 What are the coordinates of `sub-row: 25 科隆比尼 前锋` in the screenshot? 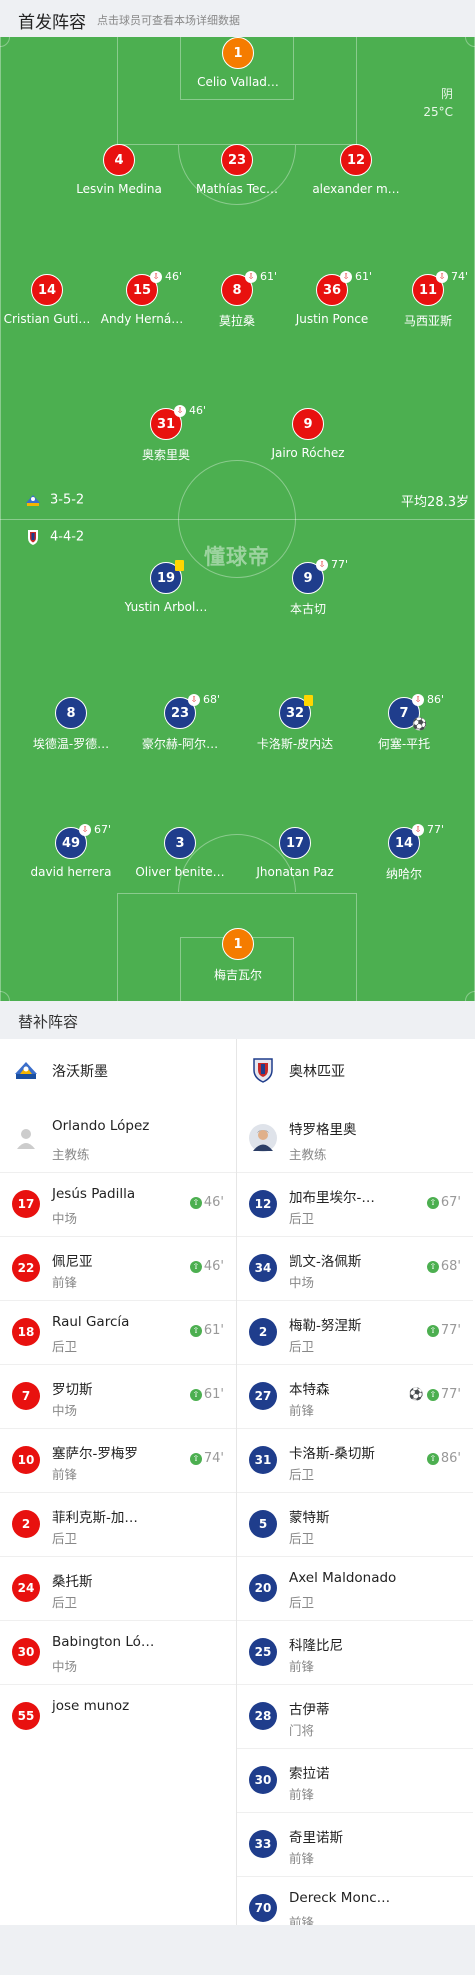 It's located at (355, 1653).